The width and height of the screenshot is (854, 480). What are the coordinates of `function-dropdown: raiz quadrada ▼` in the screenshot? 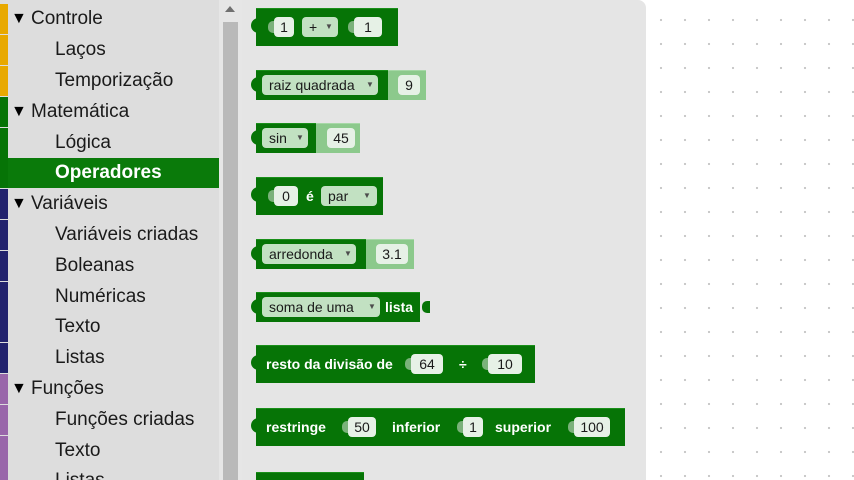 It's located at (320, 85).